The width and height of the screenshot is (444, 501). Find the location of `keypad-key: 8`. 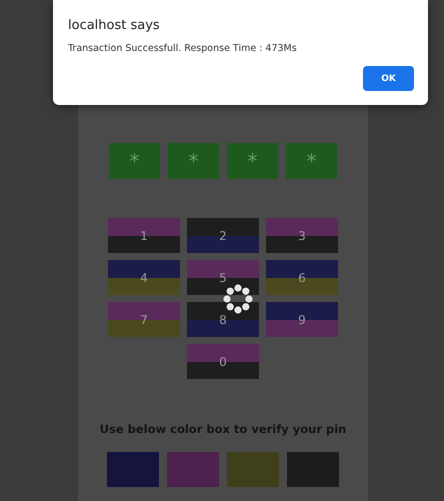

keypad-key: 8 is located at coordinates (223, 319).